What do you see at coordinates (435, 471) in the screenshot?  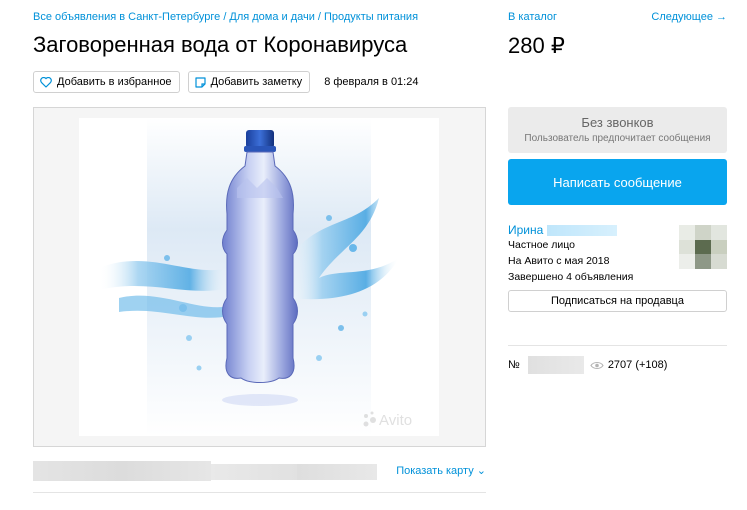 I see `show-map-label: Показать карту` at bounding box center [435, 471].